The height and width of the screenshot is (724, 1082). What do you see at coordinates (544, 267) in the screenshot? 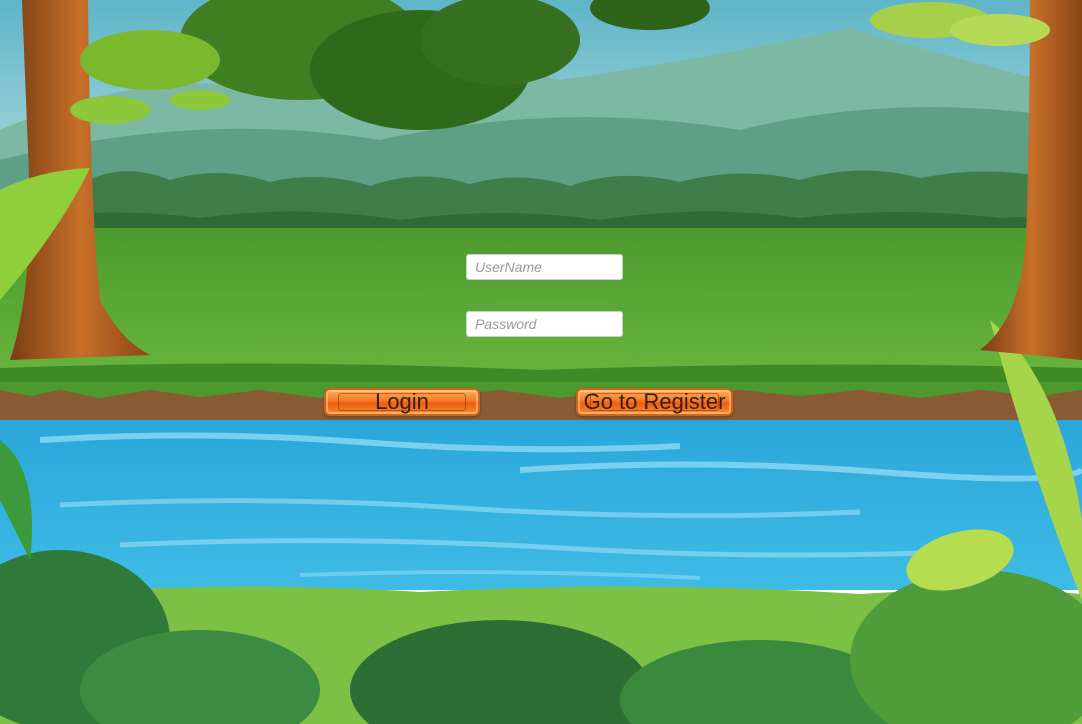
I see `username-input` at bounding box center [544, 267].